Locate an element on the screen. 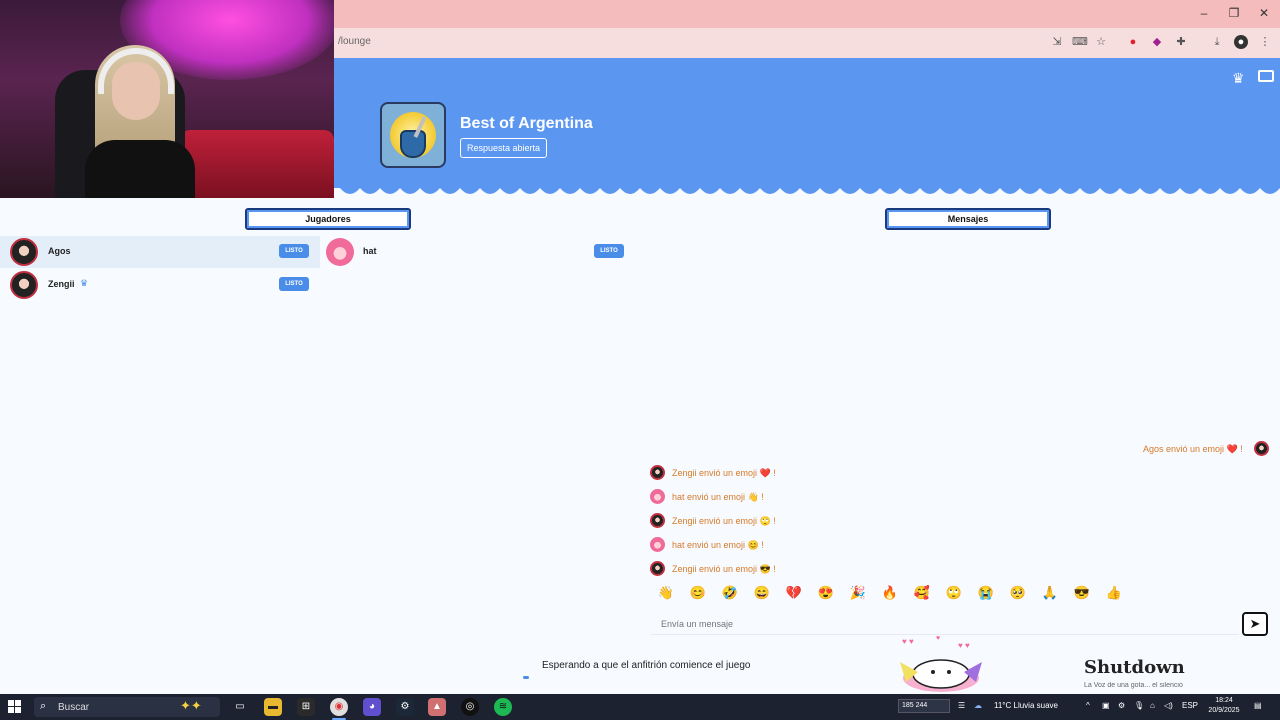  steam-icon: ⚙ is located at coordinates (405, 707).